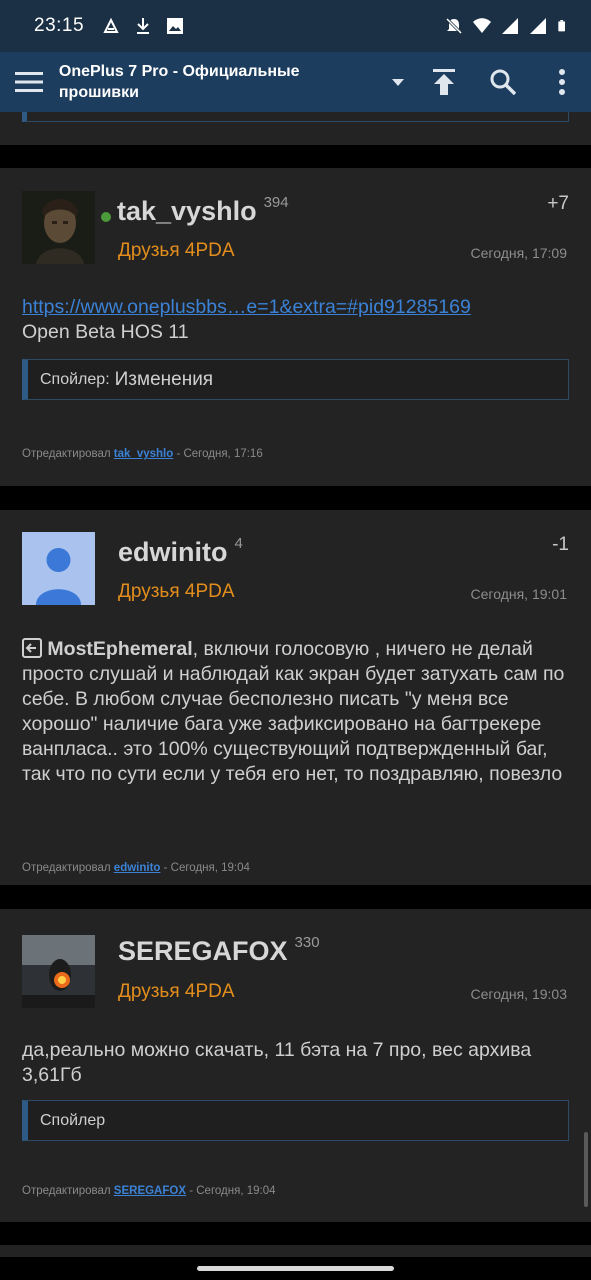 The image size is (591, 1280). What do you see at coordinates (175, 26) in the screenshot?
I see `image-icon` at bounding box center [175, 26].